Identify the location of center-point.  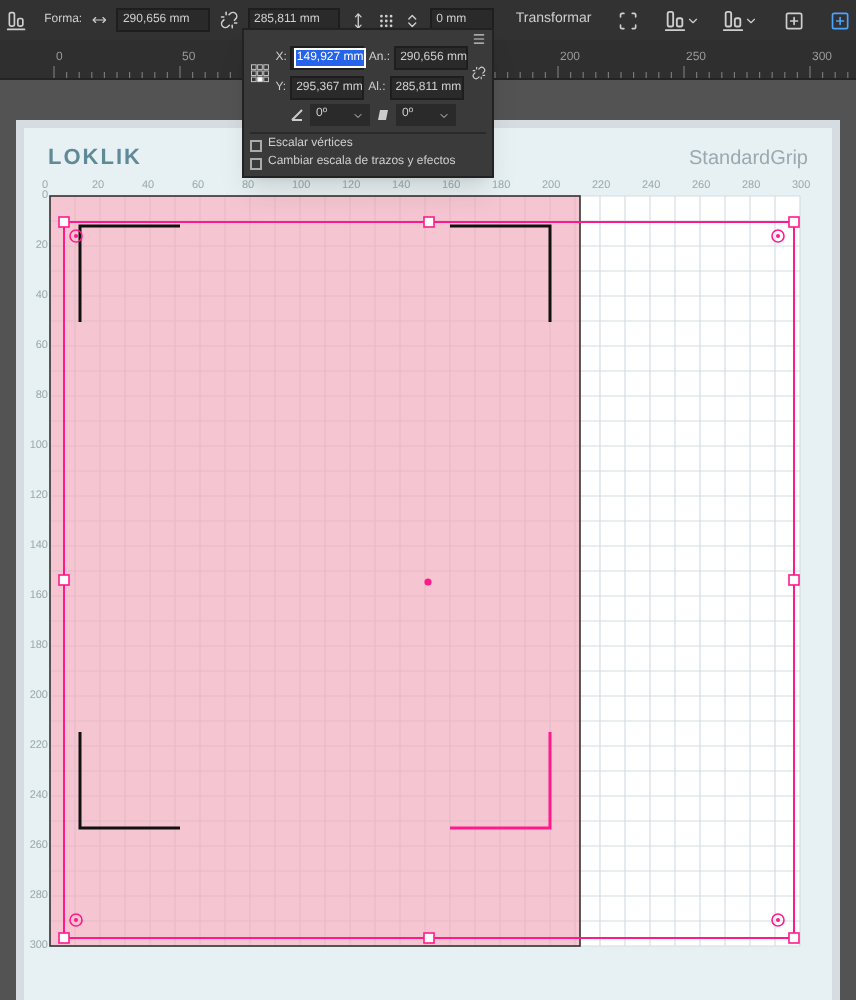
(428, 582).